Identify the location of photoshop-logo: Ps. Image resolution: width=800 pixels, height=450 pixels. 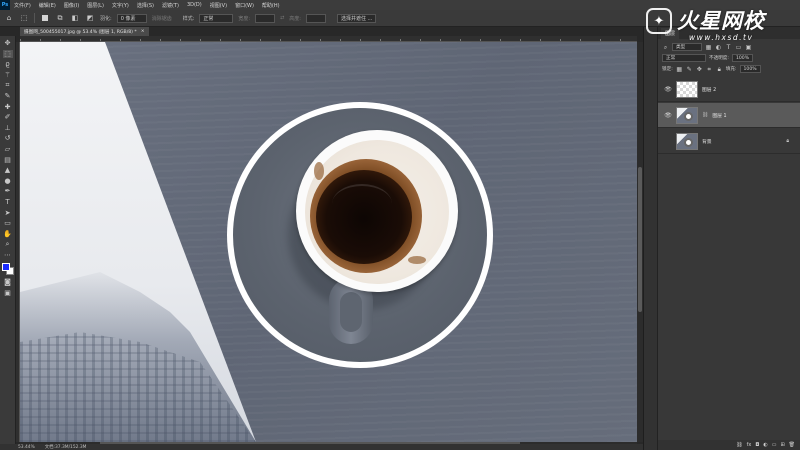
(5, 5).